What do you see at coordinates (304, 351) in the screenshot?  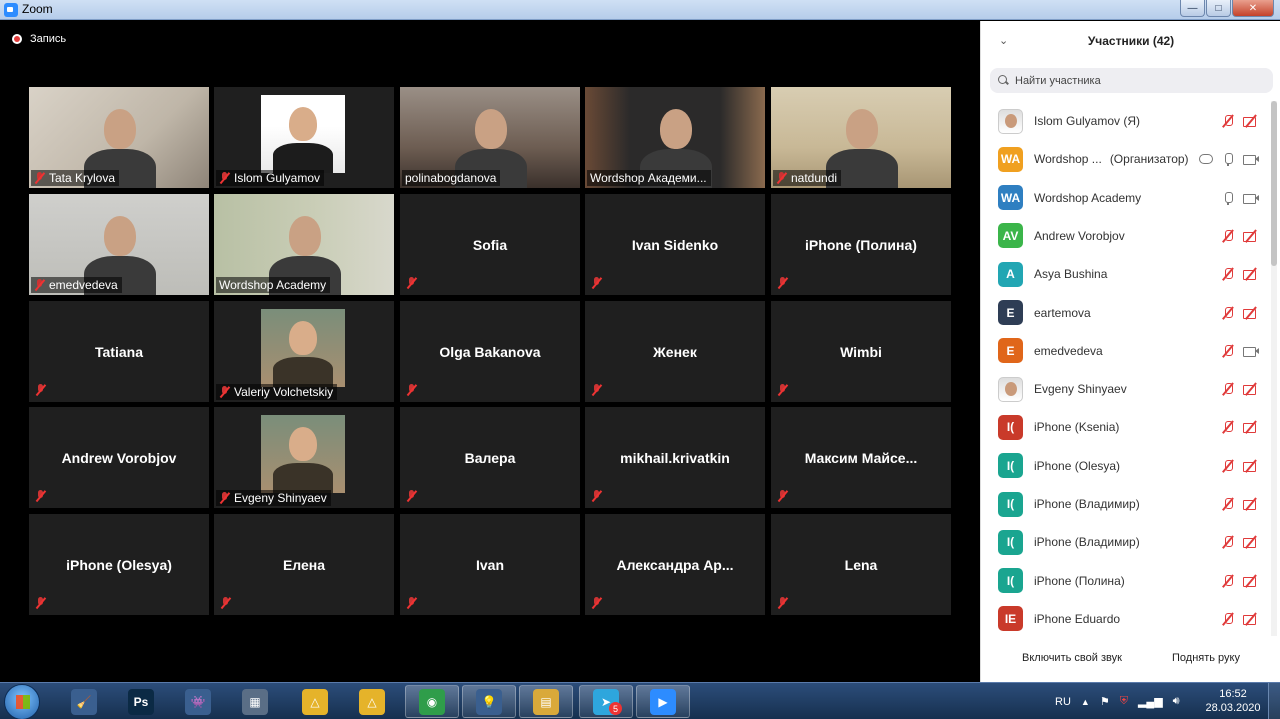 I see `video-tile: Valeriy Volchetskiy` at bounding box center [304, 351].